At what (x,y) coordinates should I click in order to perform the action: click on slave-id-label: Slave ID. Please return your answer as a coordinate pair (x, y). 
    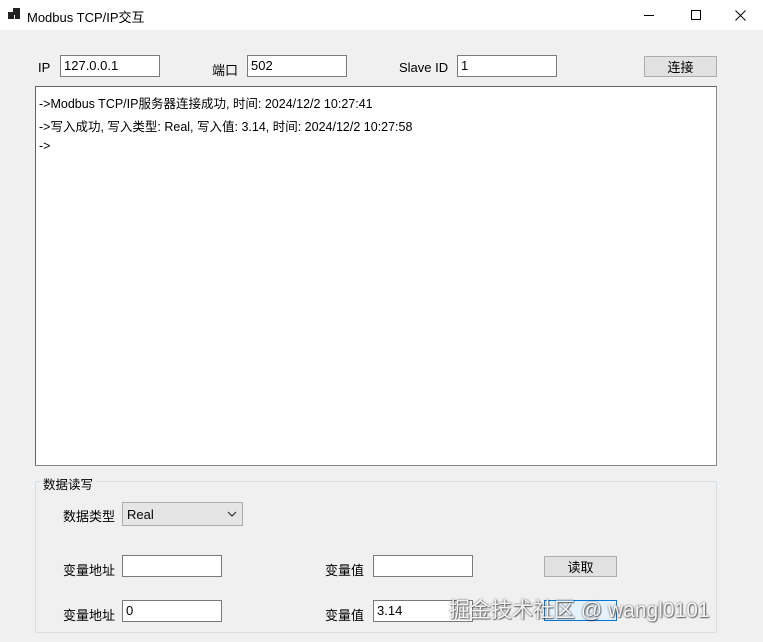
    Looking at the image, I should click on (424, 67).